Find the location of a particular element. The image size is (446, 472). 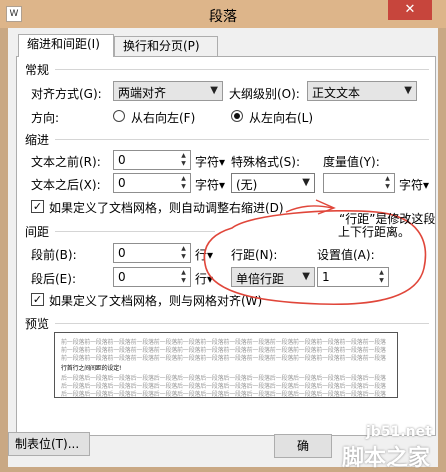

tab-indent-spacing: 缩进和间距(I) is located at coordinates (66, 45).